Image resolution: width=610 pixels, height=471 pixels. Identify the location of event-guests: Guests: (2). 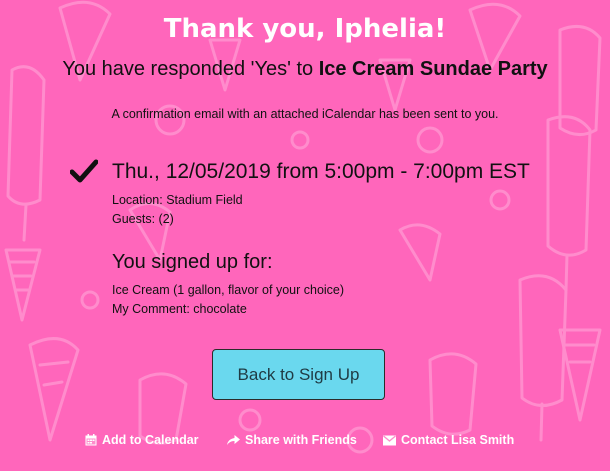
(143, 219).